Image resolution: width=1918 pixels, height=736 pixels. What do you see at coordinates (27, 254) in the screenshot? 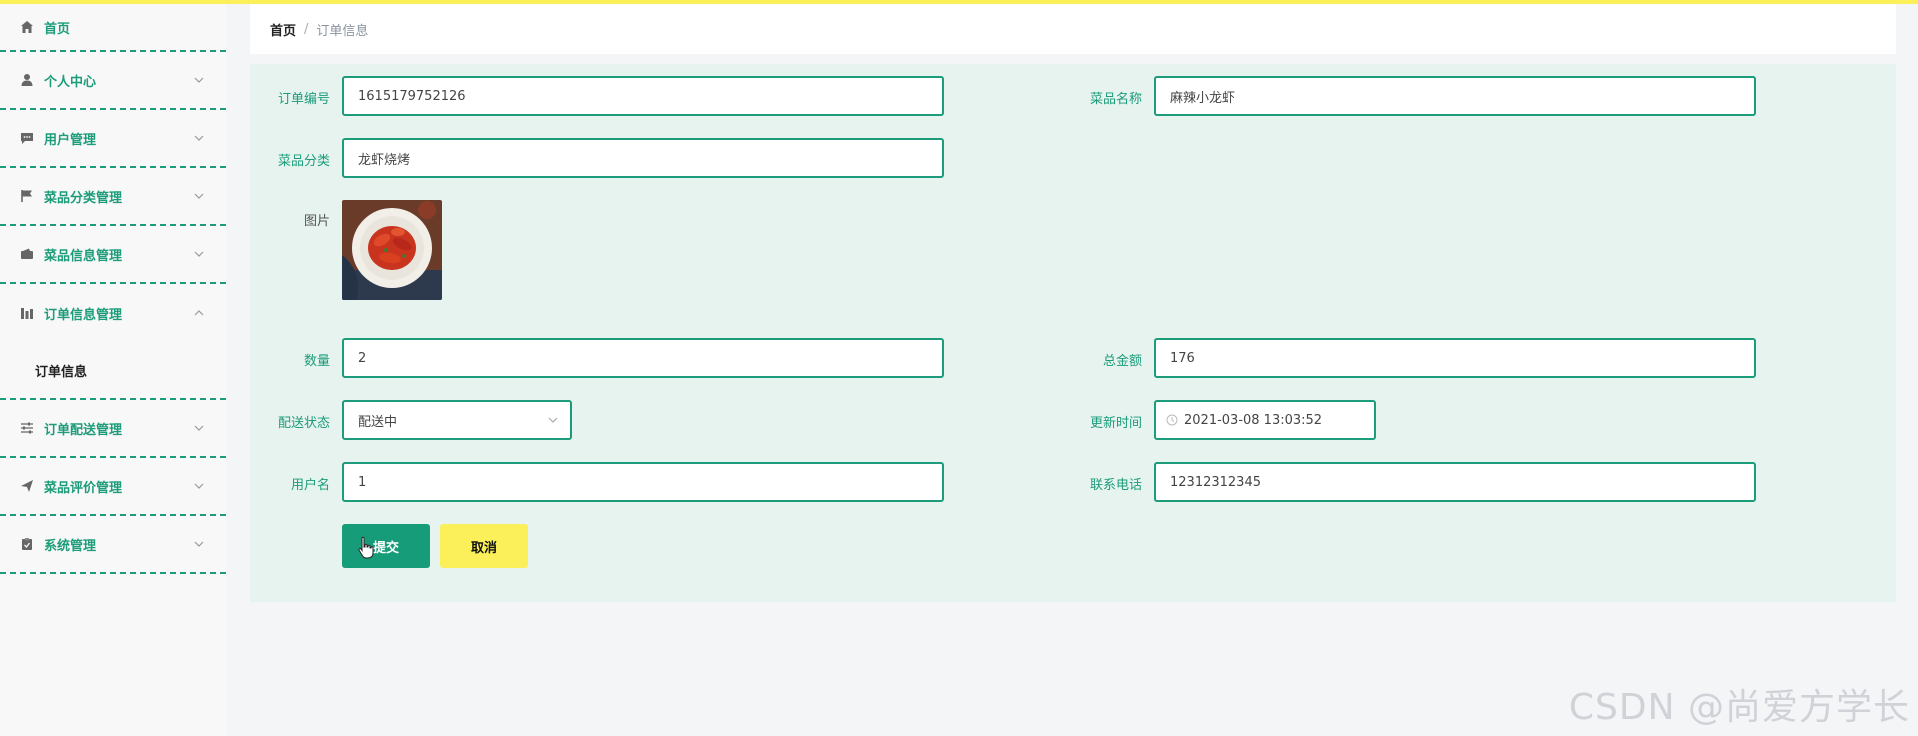
I see `wallet-icon` at bounding box center [27, 254].